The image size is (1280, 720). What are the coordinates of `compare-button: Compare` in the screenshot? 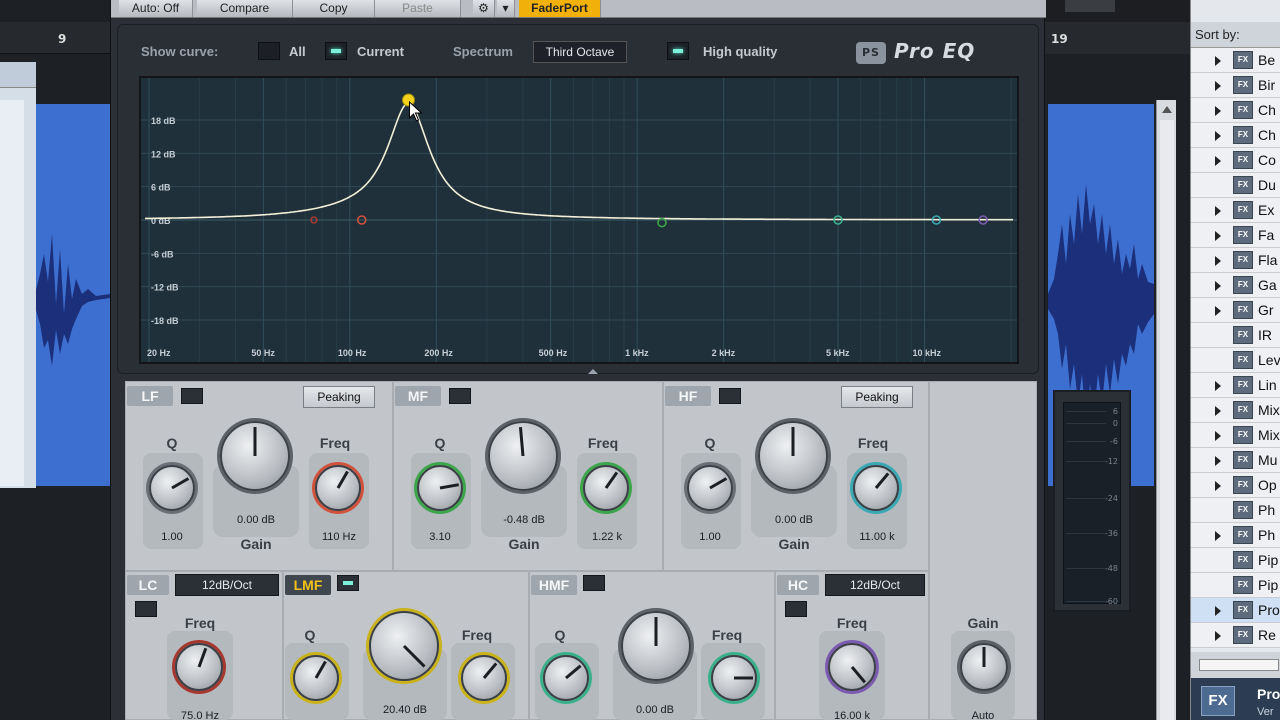 It's located at (245, 8).